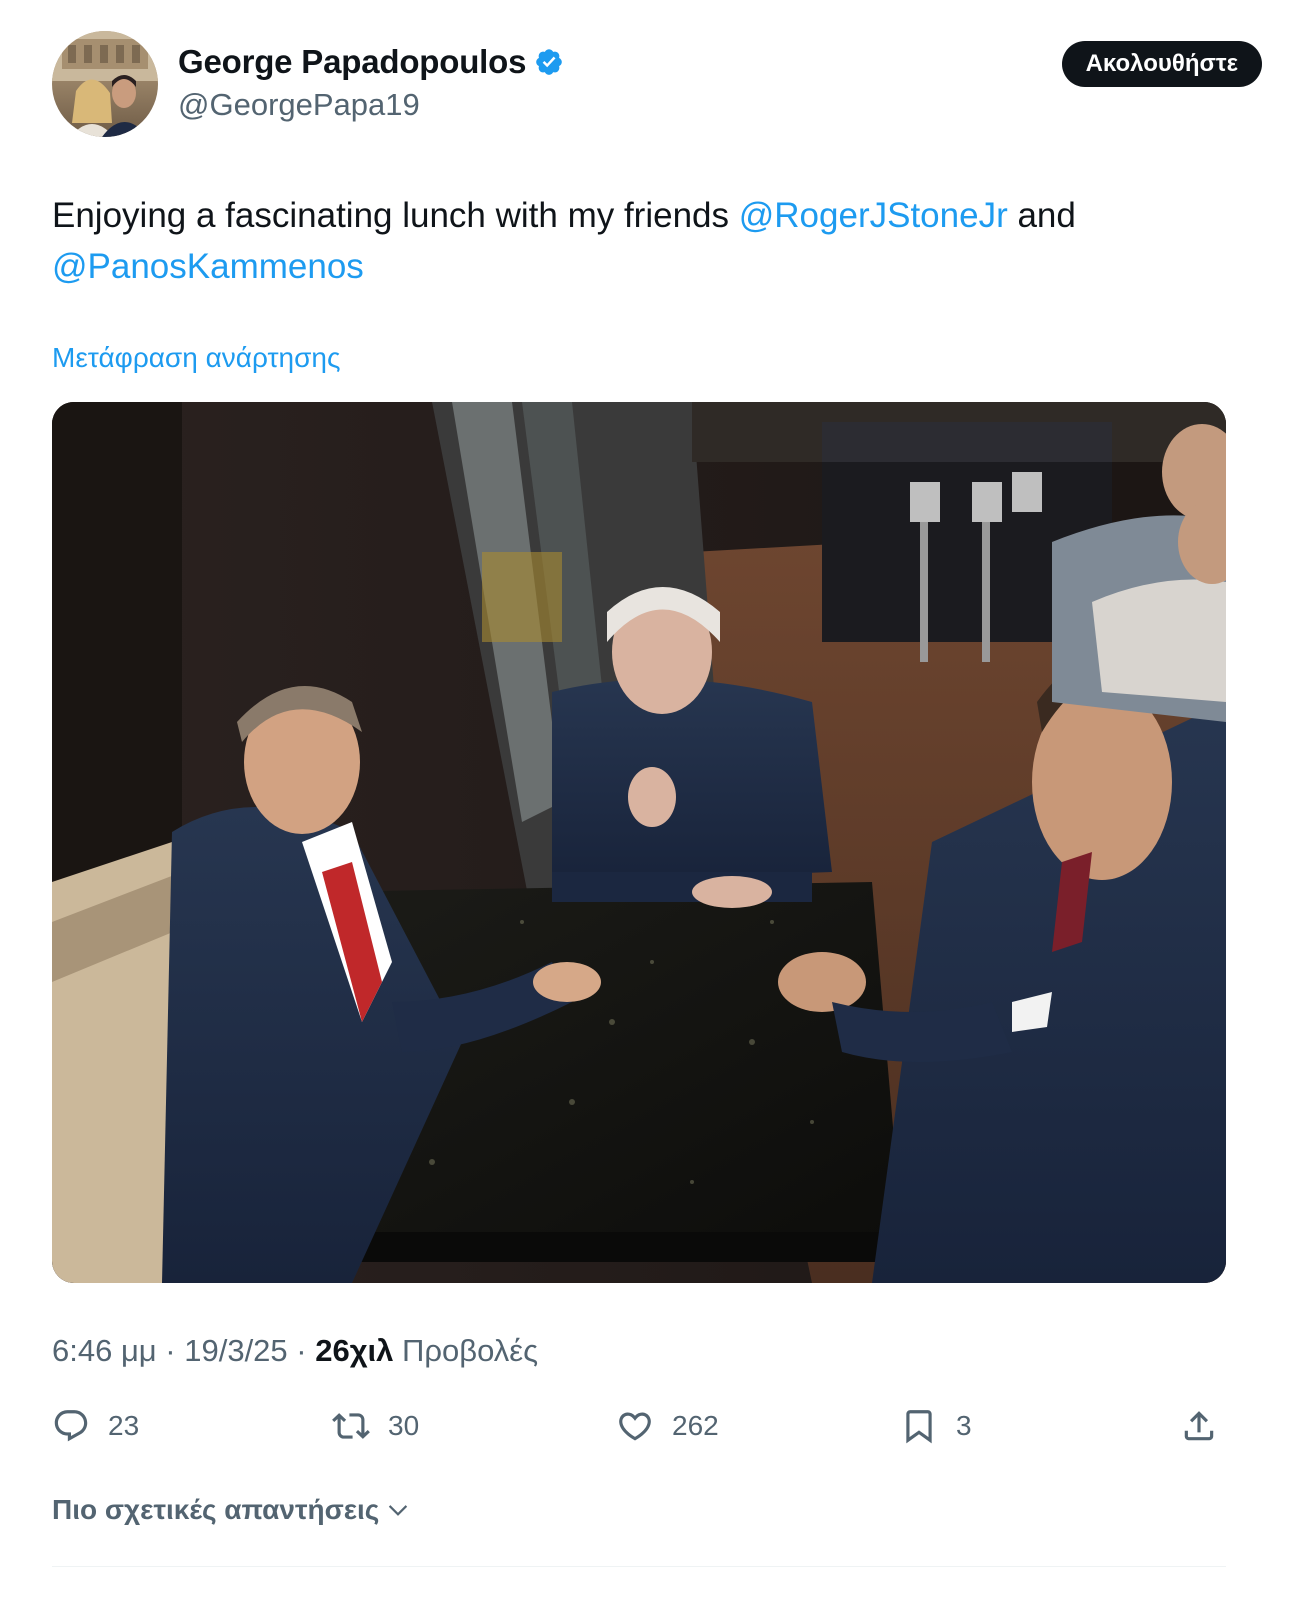 The width and height of the screenshot is (1312, 1619). I want to click on avatar, so click(105, 84).